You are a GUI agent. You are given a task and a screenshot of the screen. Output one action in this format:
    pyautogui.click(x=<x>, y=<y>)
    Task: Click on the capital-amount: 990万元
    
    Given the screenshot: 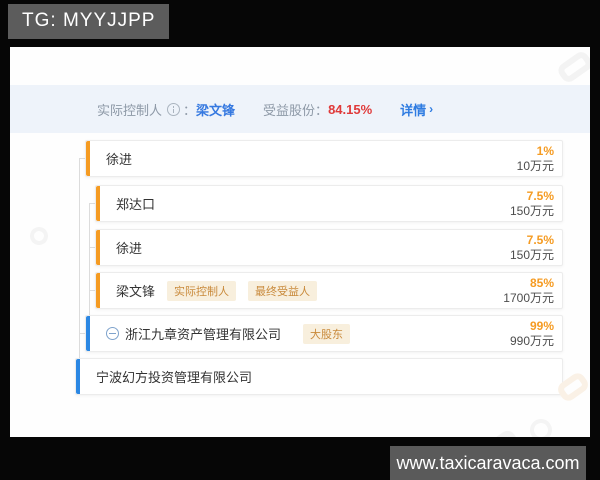 What is the action you would take?
    pyautogui.click(x=531, y=340)
    